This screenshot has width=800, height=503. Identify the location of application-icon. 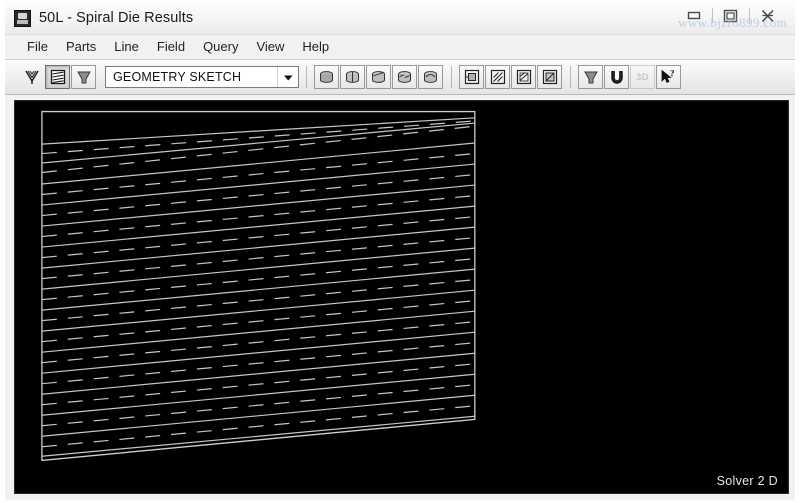
(22, 18).